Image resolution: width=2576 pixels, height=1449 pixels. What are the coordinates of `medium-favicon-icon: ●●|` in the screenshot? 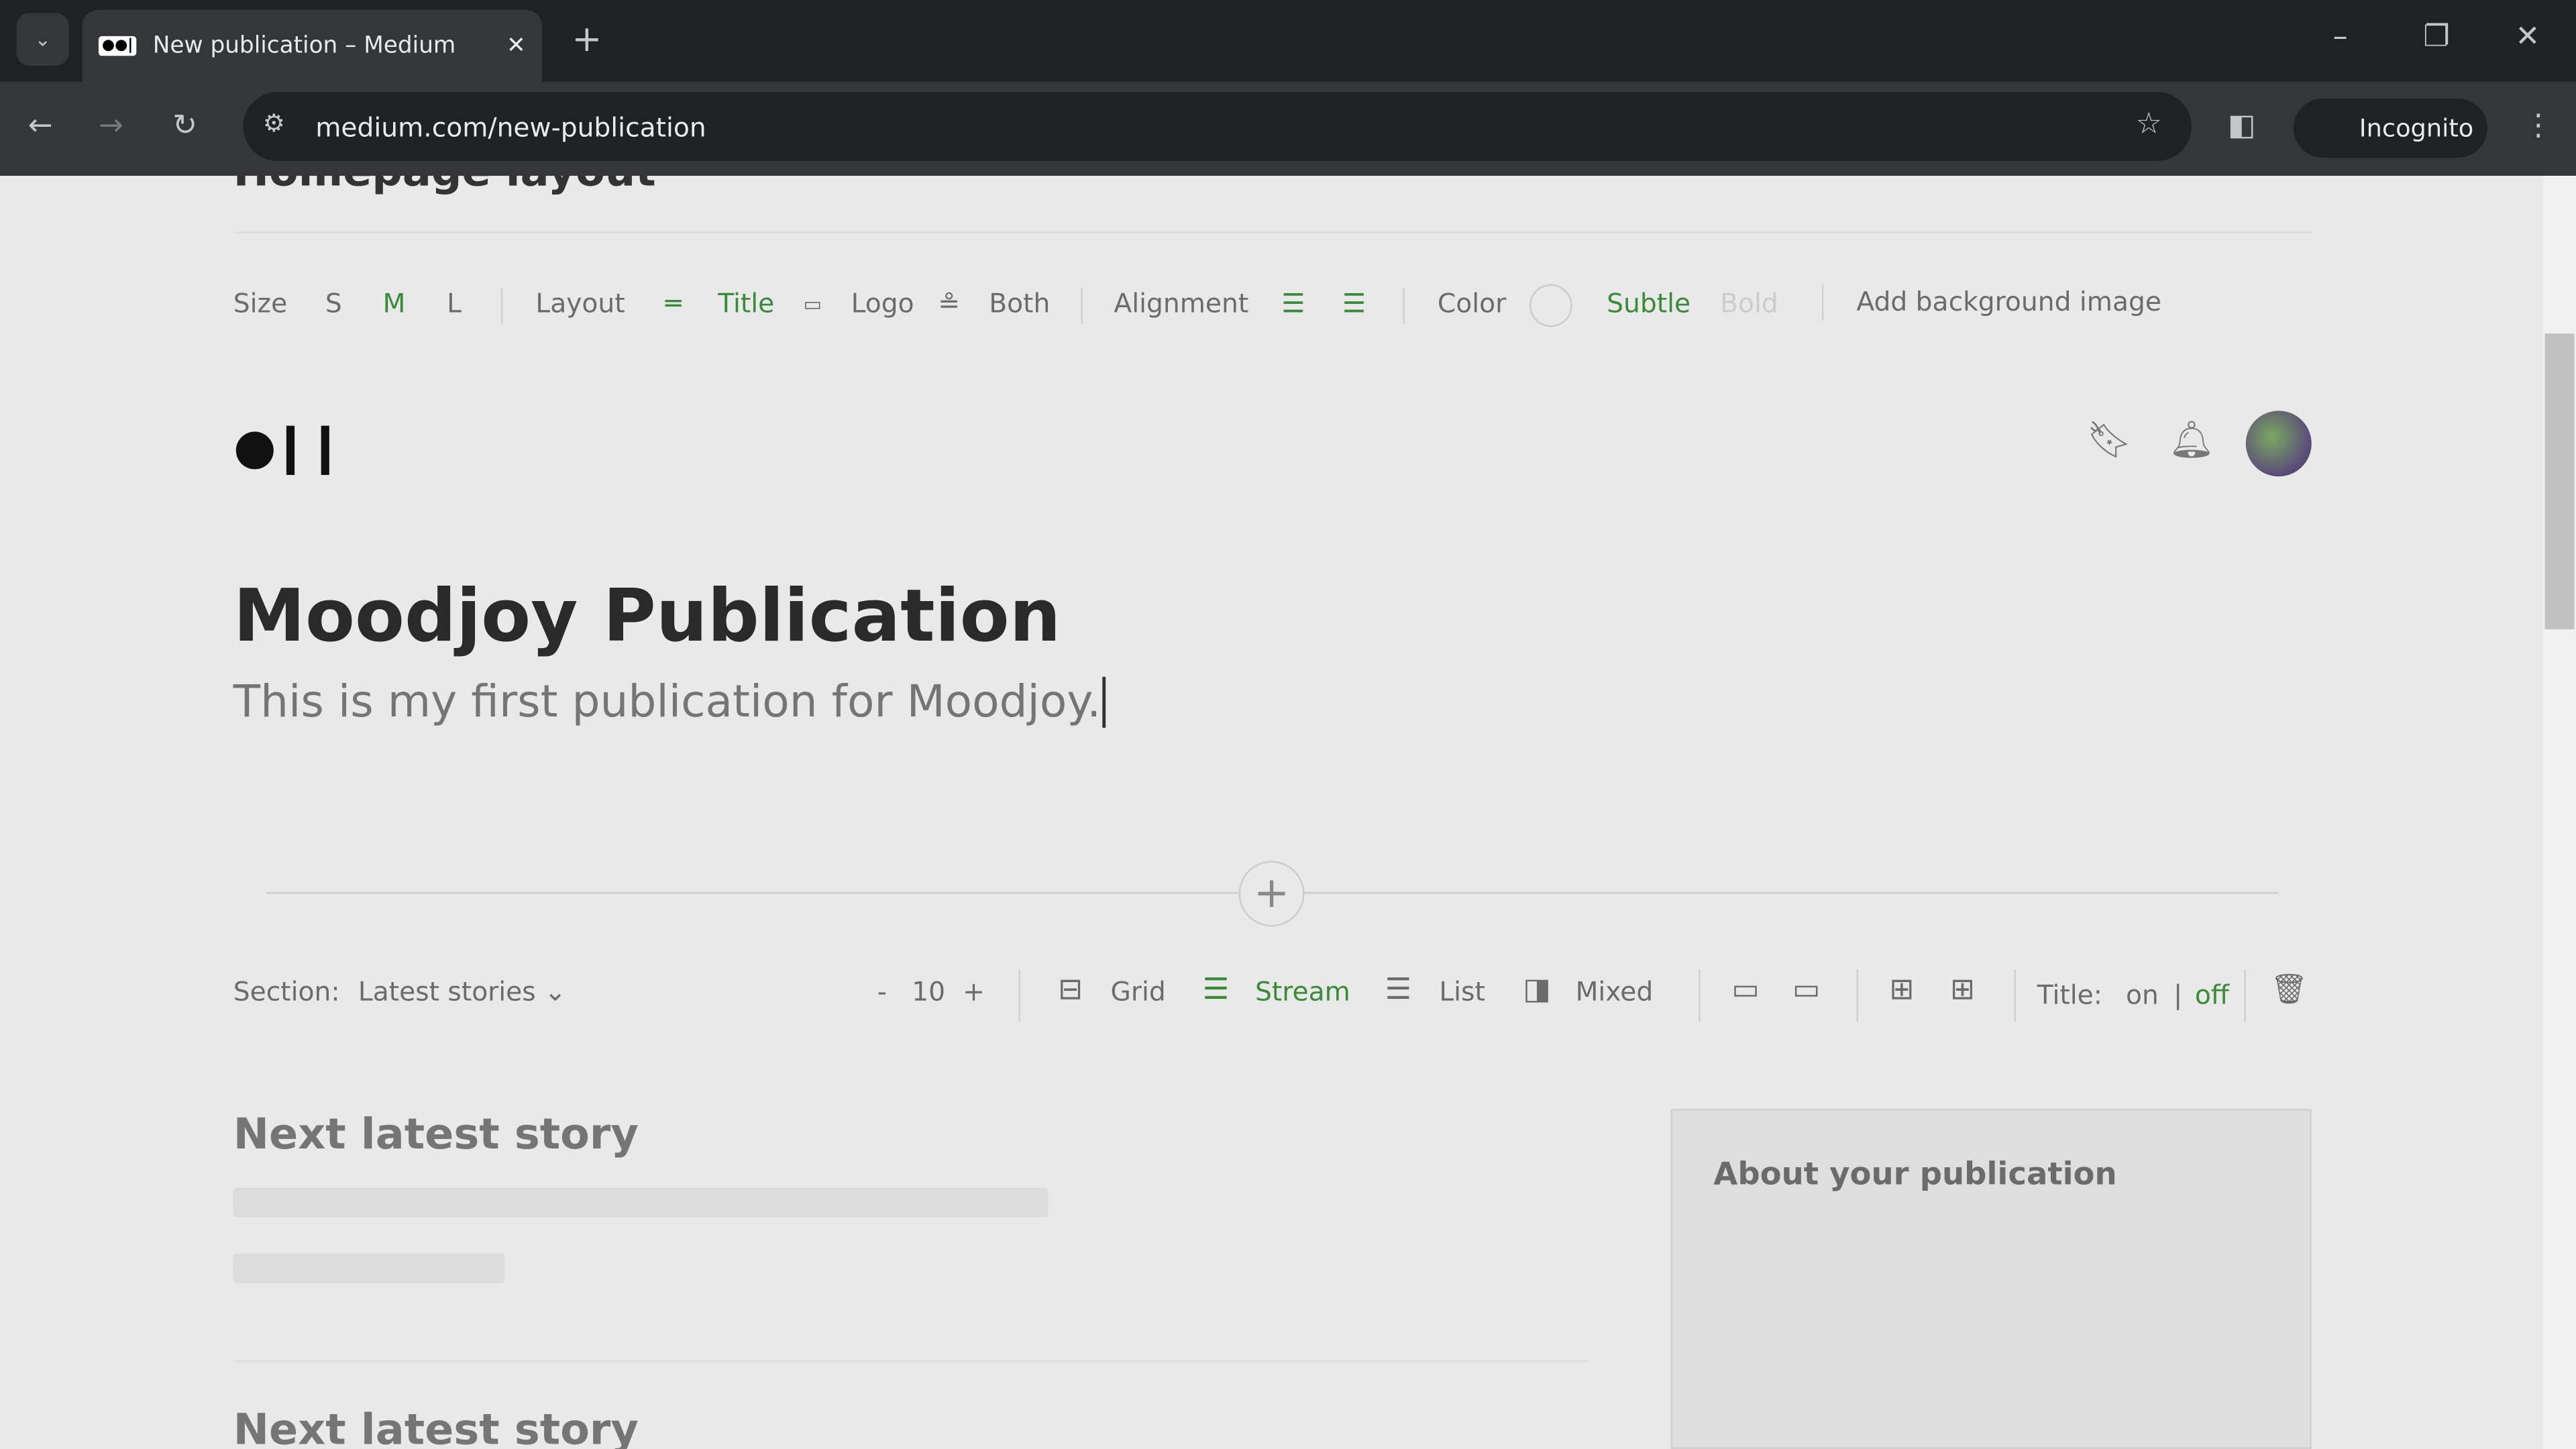 It's located at (117, 46).